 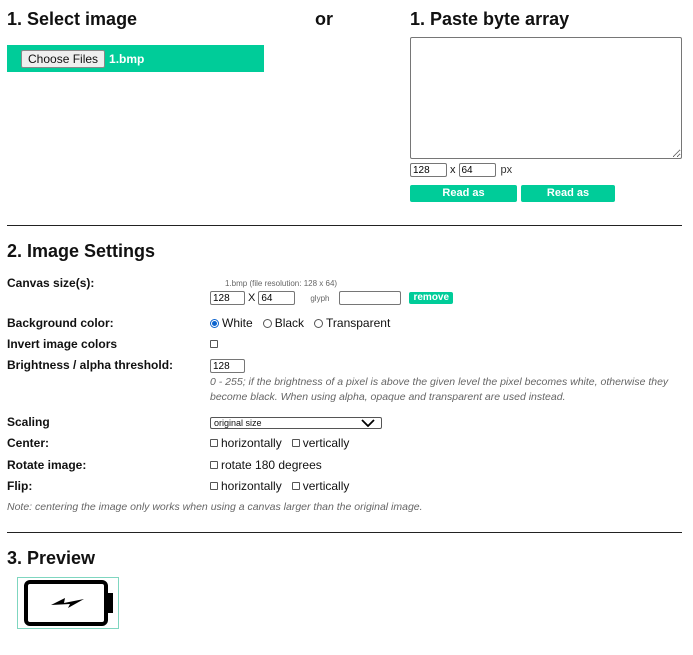 What do you see at coordinates (568, 200) in the screenshot?
I see `read-vertical-button: Read as vertical` at bounding box center [568, 200].